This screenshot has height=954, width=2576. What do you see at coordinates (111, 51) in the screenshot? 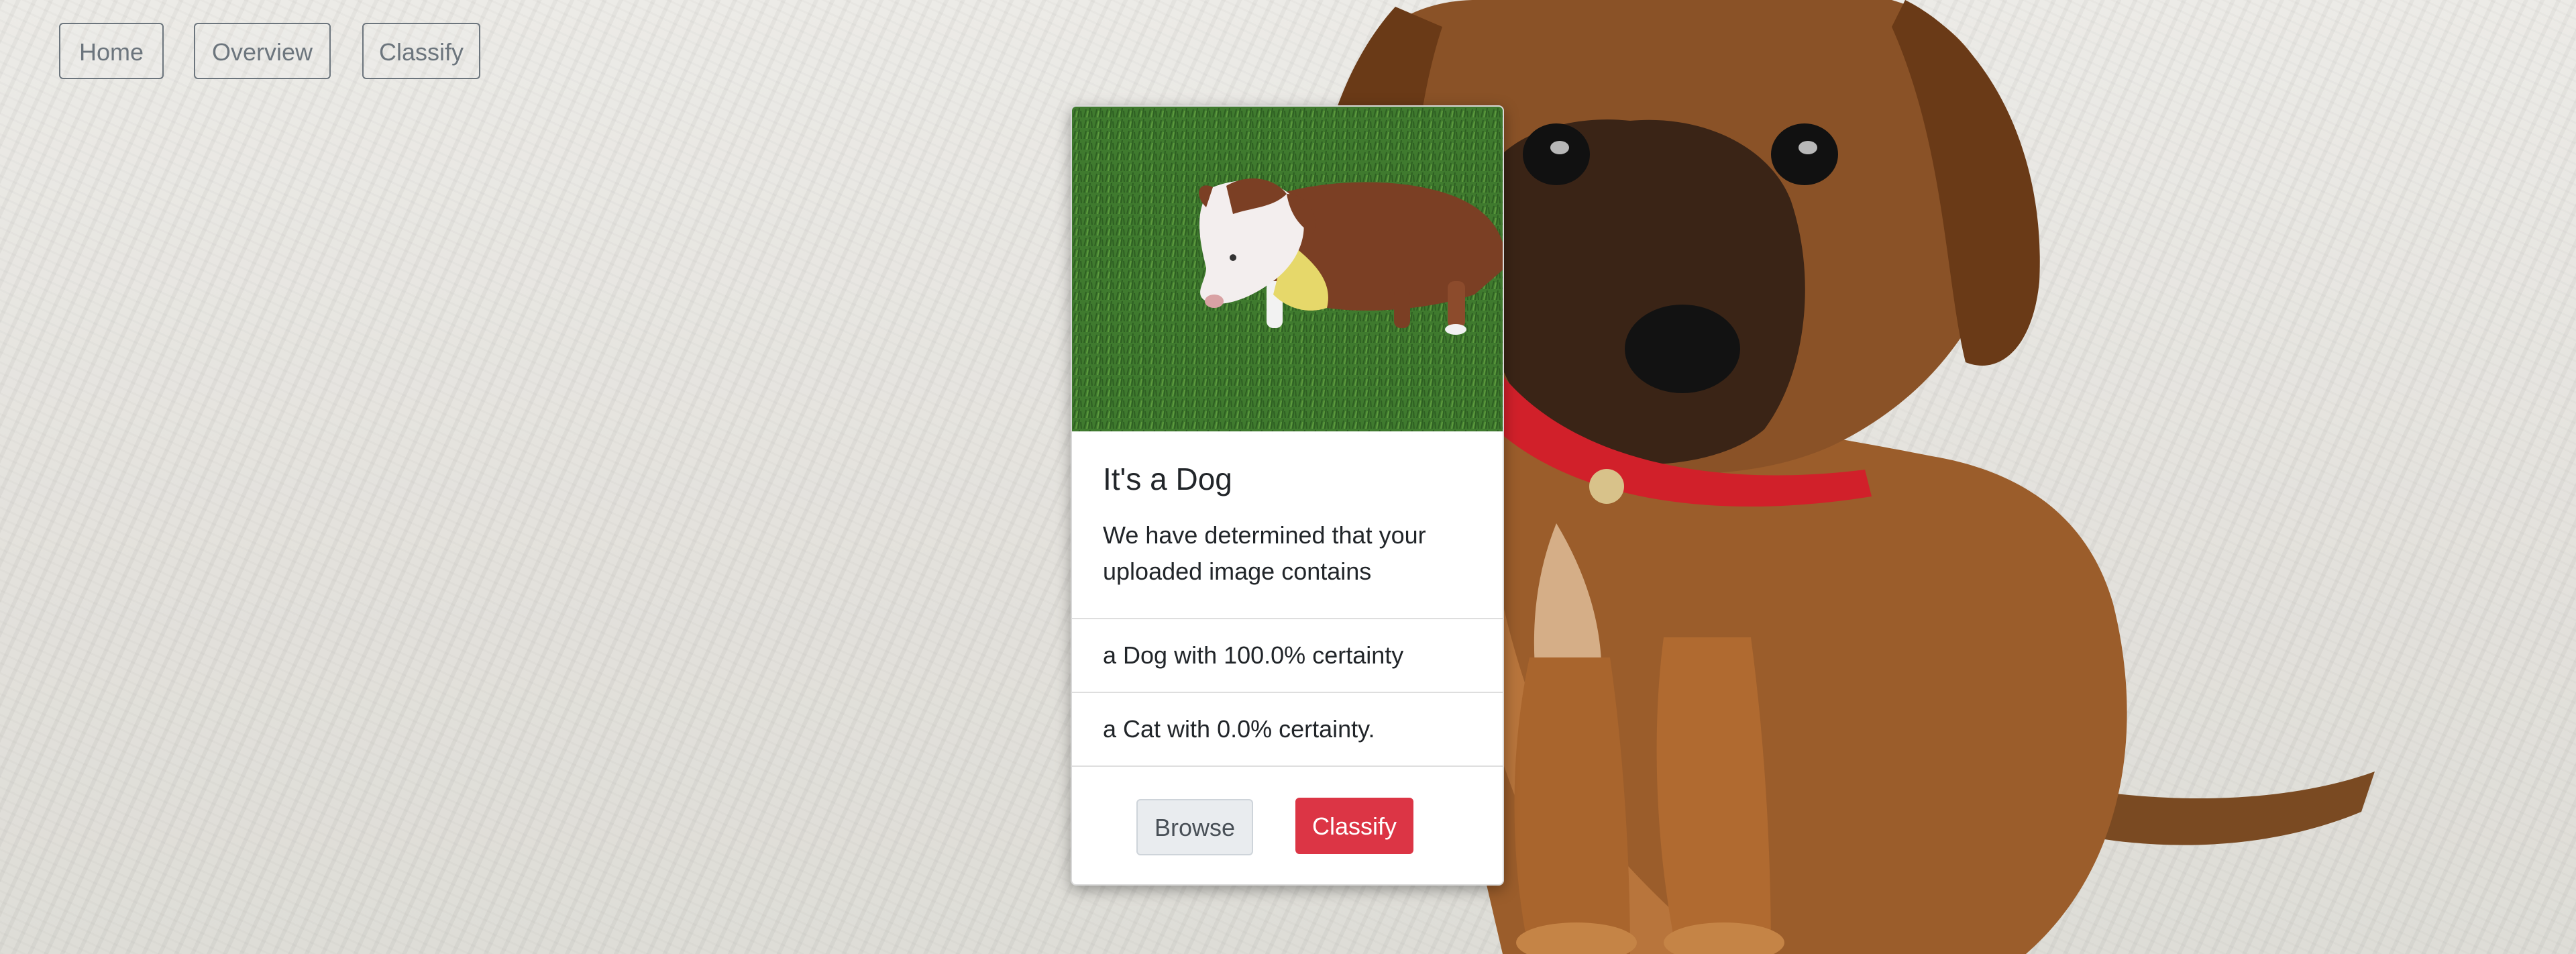
I see `nav-home-button: Home` at bounding box center [111, 51].